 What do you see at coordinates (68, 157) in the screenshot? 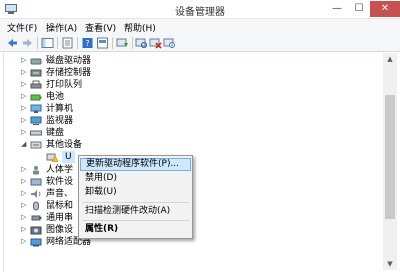
I see `tree-label: U` at bounding box center [68, 157].